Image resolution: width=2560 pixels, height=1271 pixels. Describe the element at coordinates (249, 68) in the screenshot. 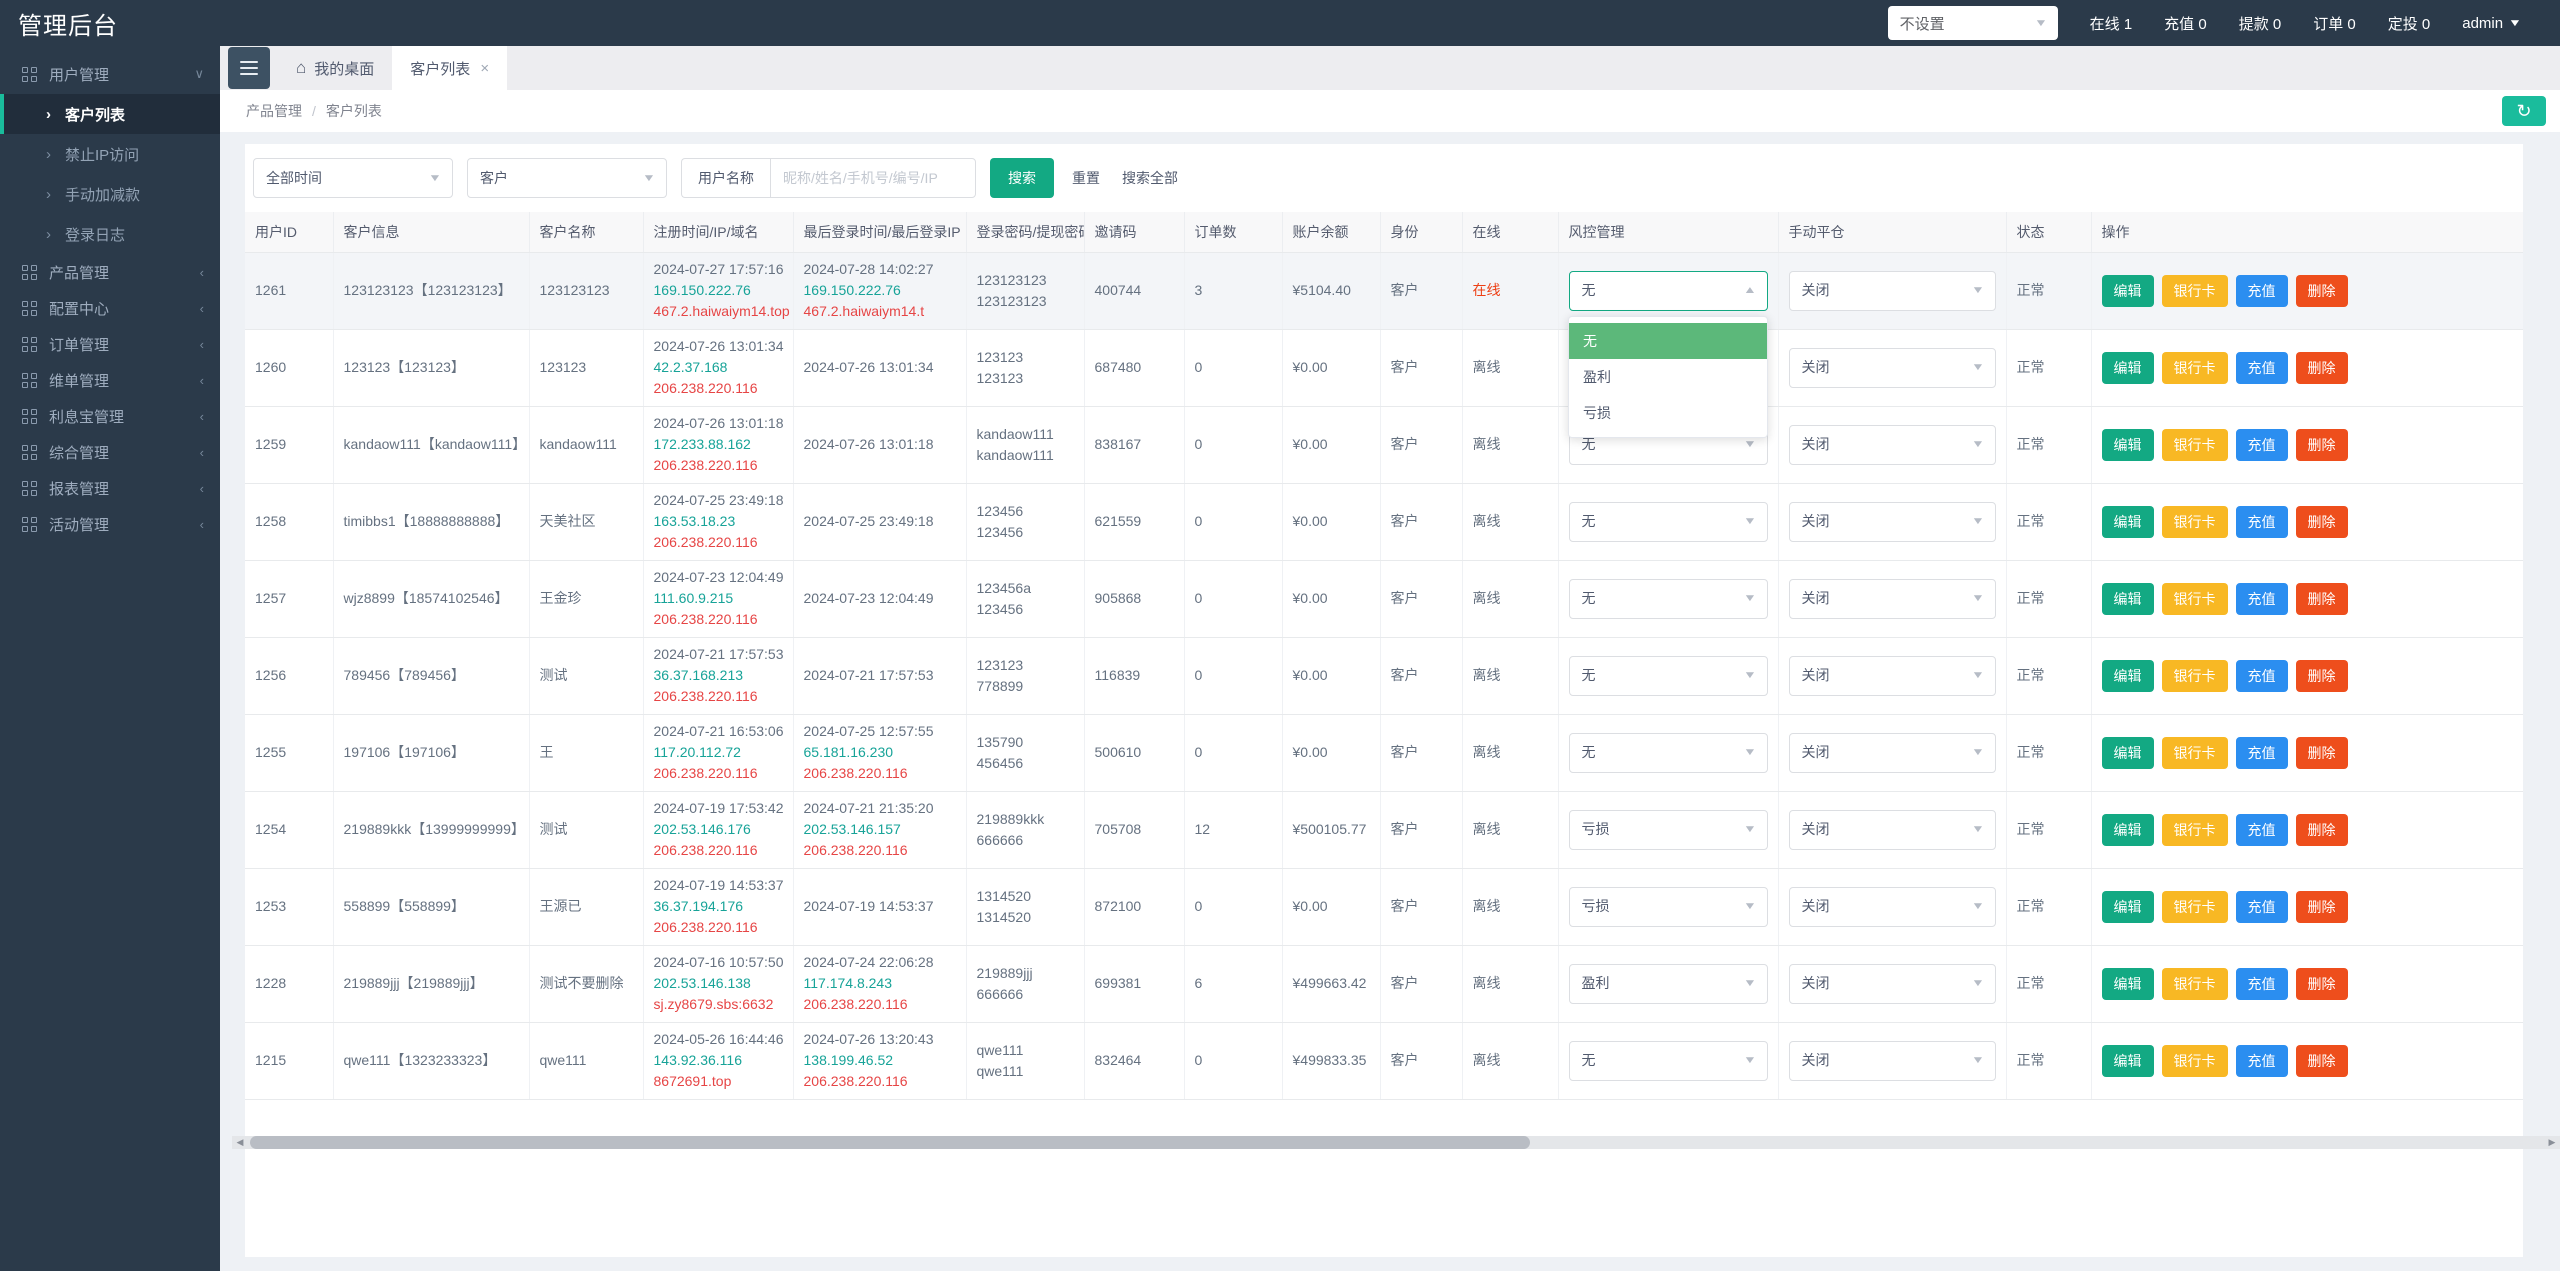

I see `sidebar-collapse-button` at that location.